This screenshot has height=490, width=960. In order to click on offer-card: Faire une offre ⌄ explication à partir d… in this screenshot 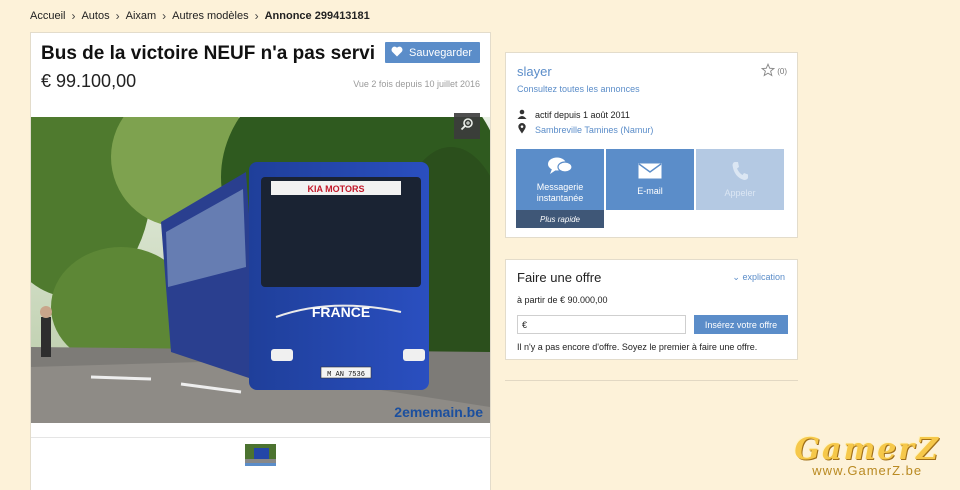, I will do `click(651, 309)`.